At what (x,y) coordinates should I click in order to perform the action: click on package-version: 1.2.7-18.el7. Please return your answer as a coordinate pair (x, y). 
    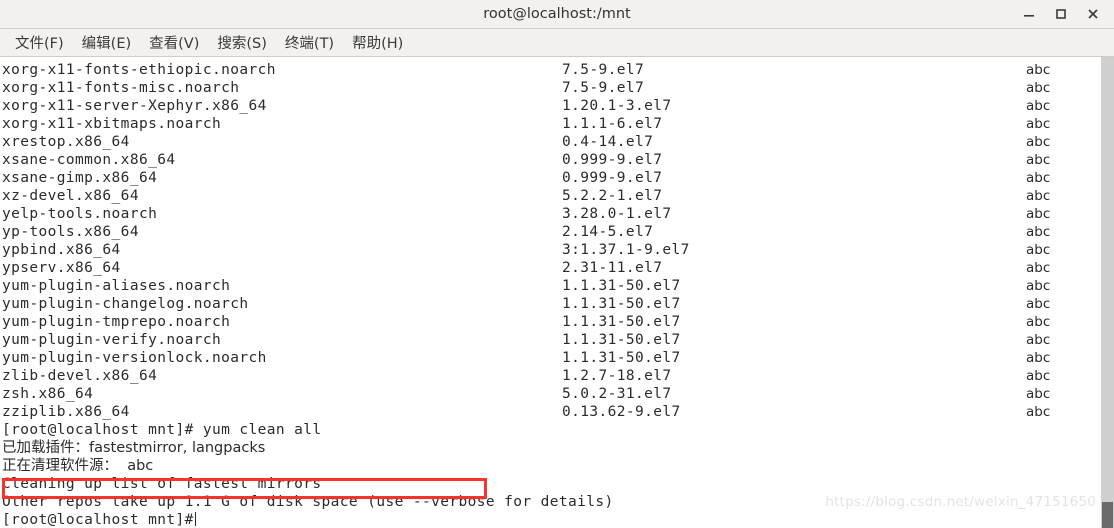
    Looking at the image, I should click on (617, 376).